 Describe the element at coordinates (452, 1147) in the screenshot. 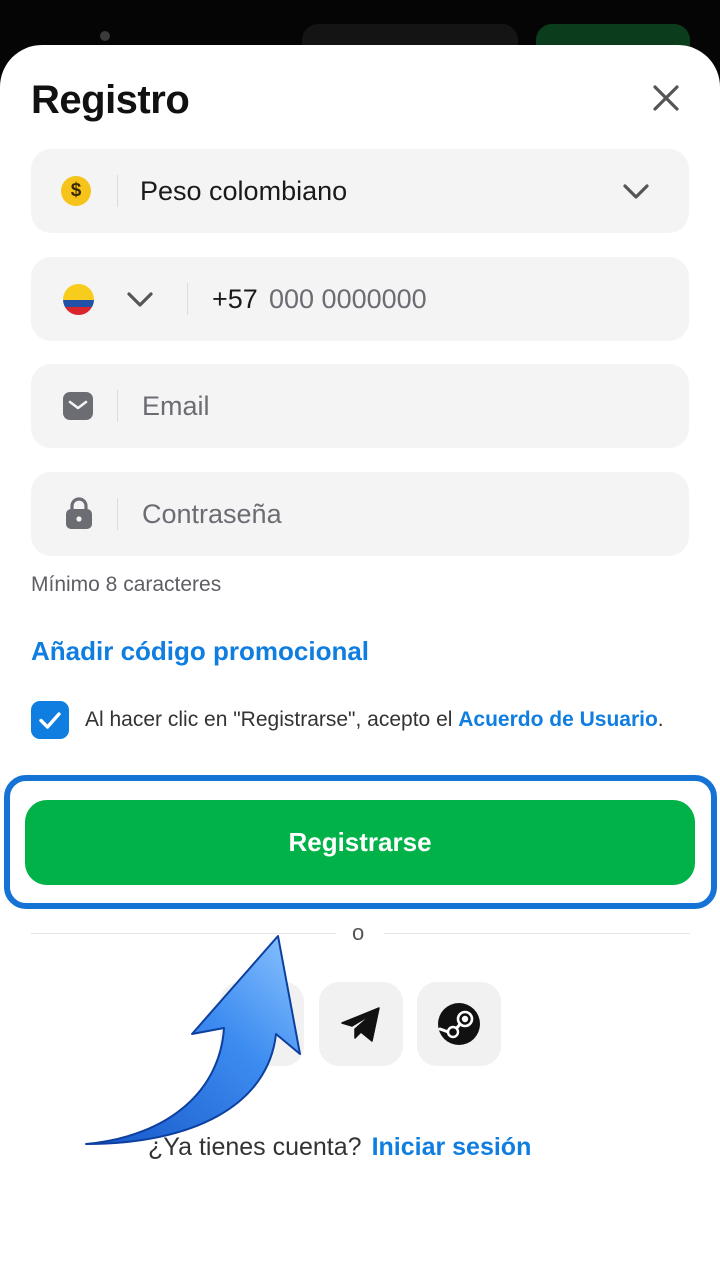

I see `login-link: Iniciar sesión` at that location.